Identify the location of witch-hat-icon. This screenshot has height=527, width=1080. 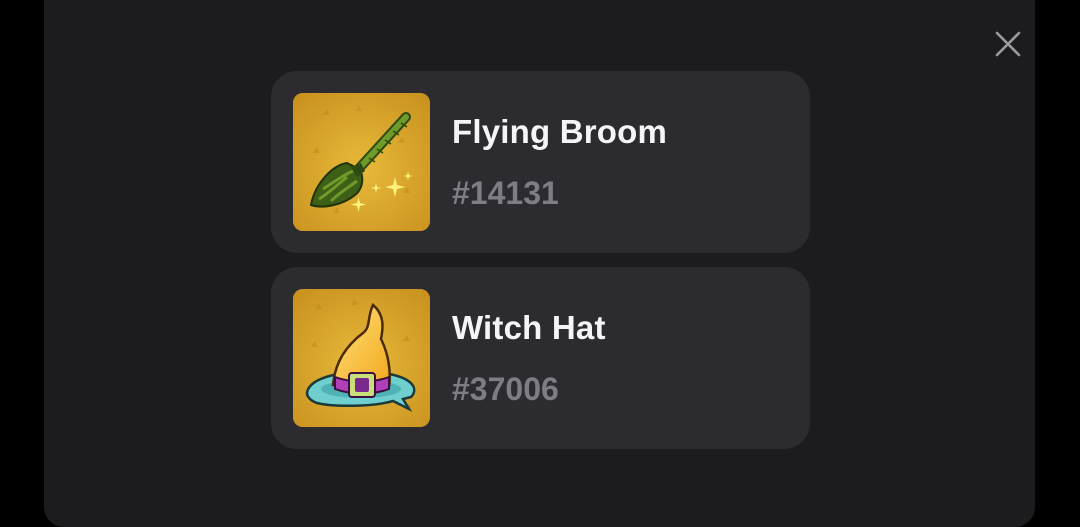
(361, 358).